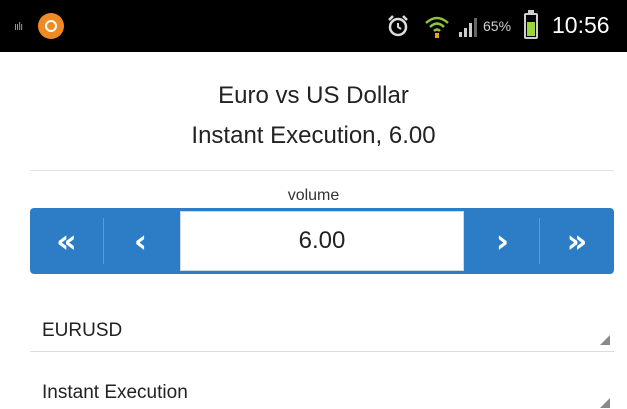 This screenshot has width=627, height=409. I want to click on execution-type-select: Instant Execution, so click(322, 390).